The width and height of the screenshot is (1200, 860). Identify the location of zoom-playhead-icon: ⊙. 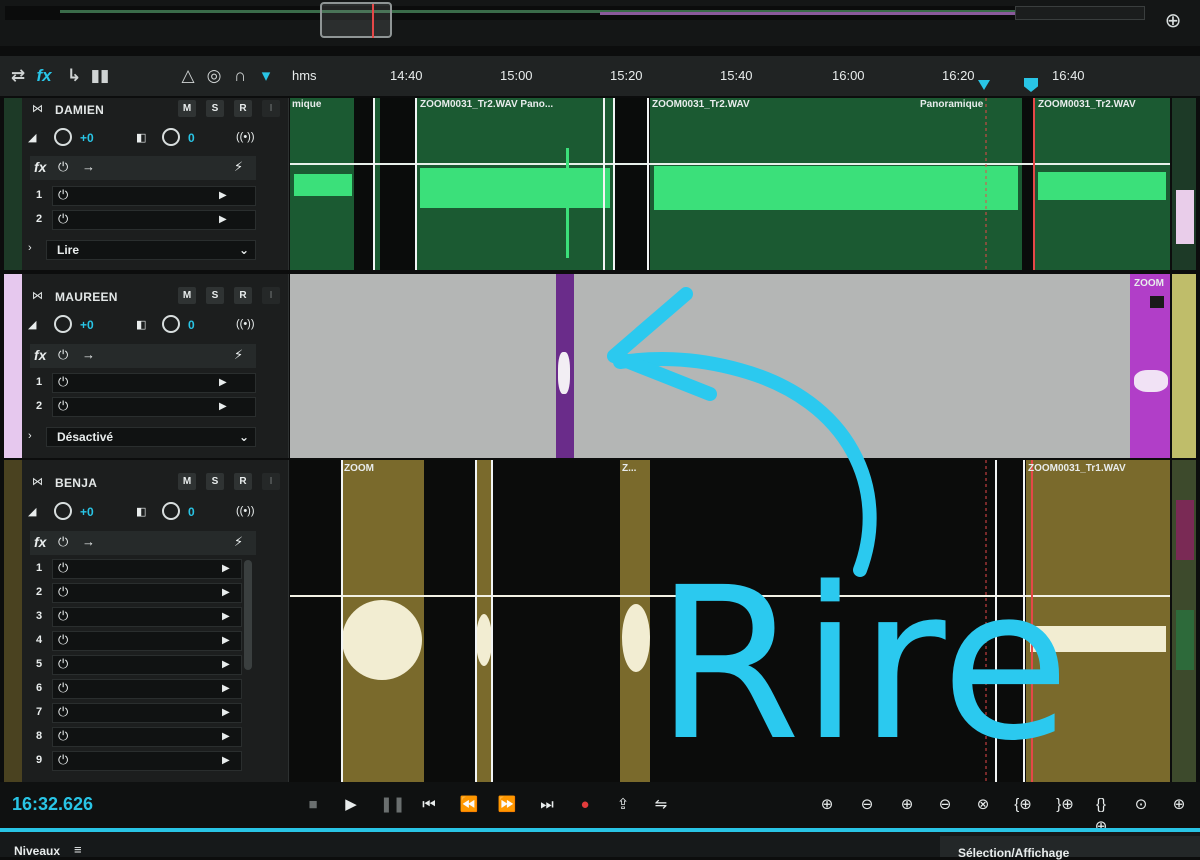
(1141, 805).